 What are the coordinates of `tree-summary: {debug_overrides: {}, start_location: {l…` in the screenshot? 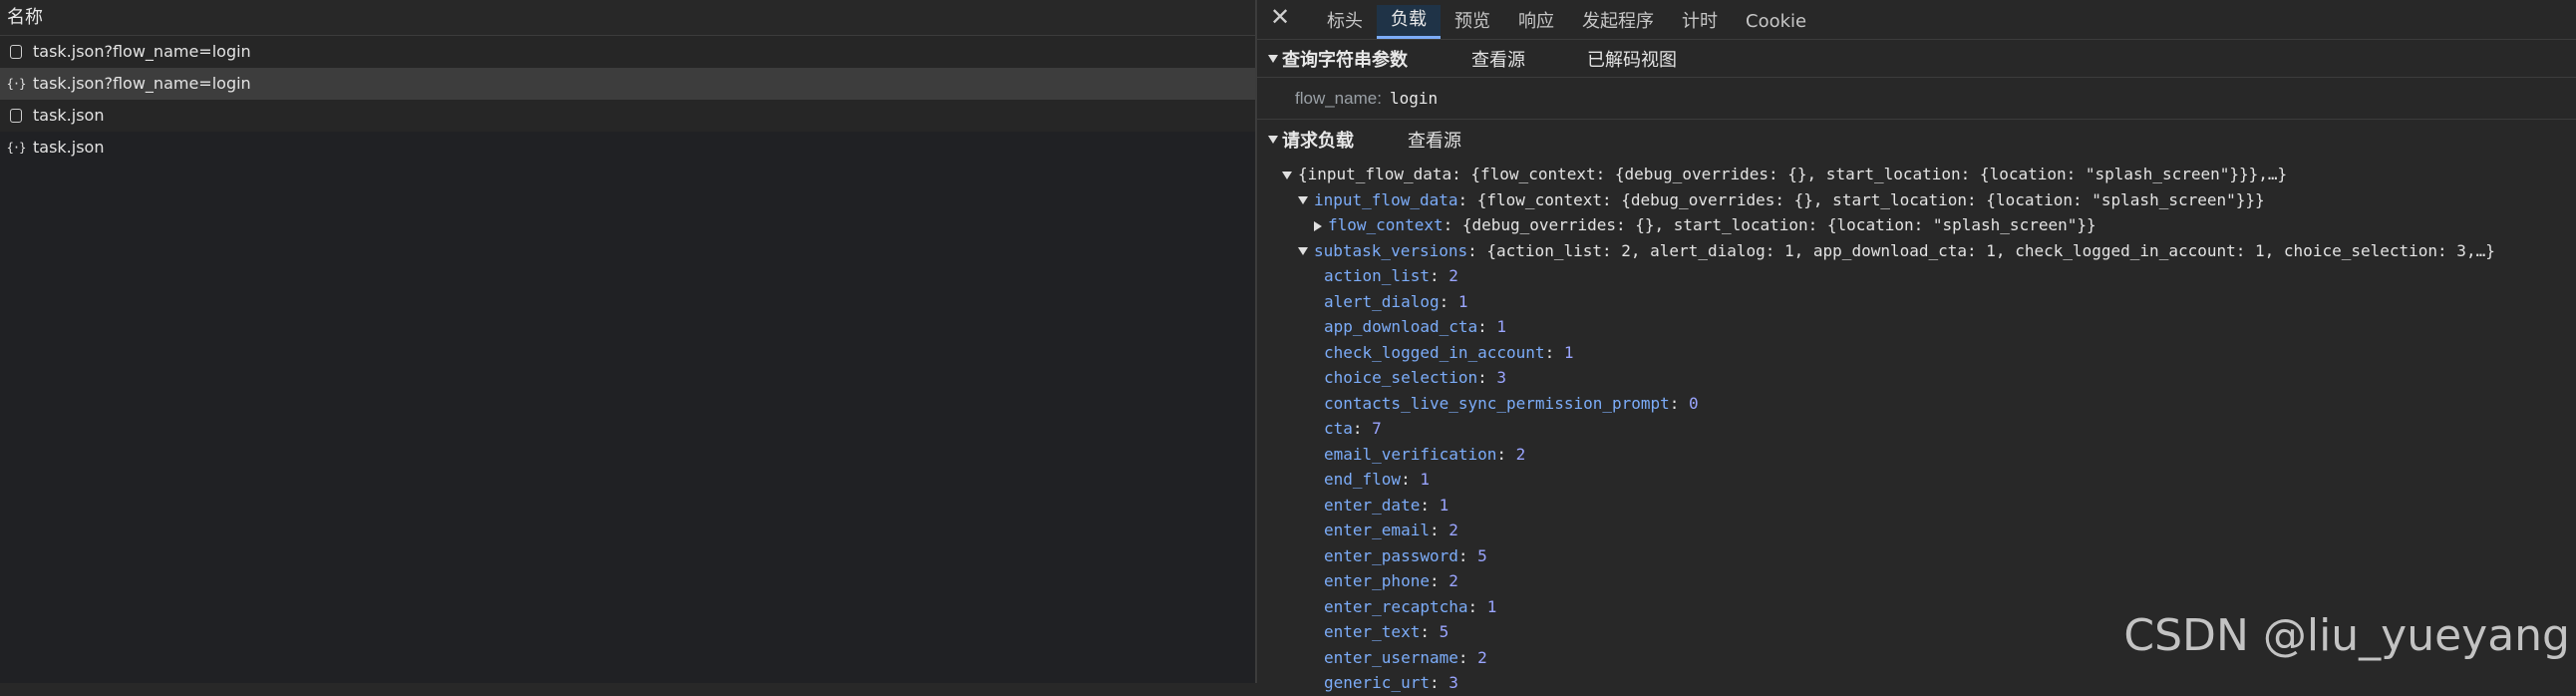 It's located at (1778, 224).